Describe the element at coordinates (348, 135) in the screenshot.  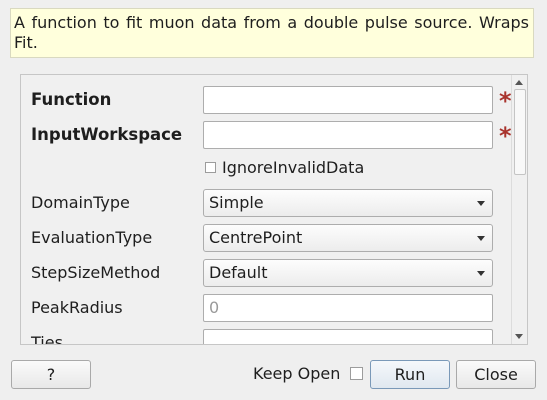
I see `input-workspace-input` at that location.